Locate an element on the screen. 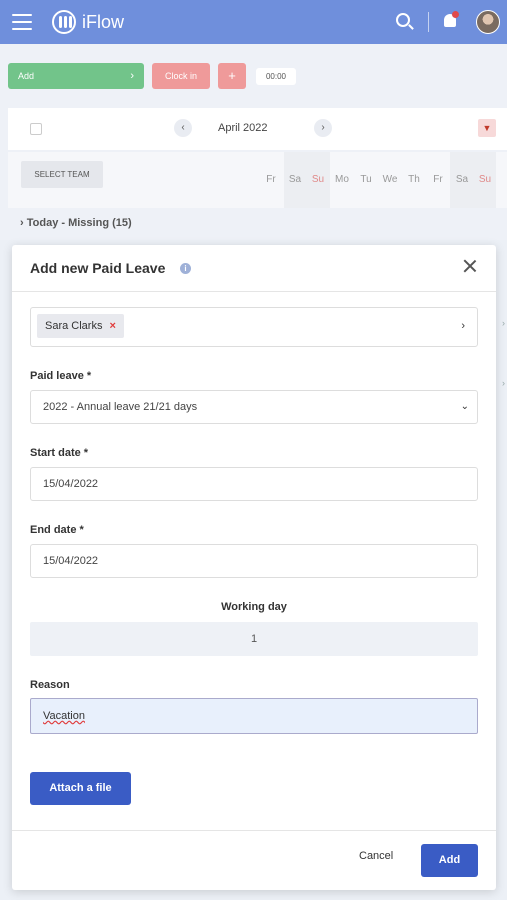  working-day-label: Working day is located at coordinates (254, 607).